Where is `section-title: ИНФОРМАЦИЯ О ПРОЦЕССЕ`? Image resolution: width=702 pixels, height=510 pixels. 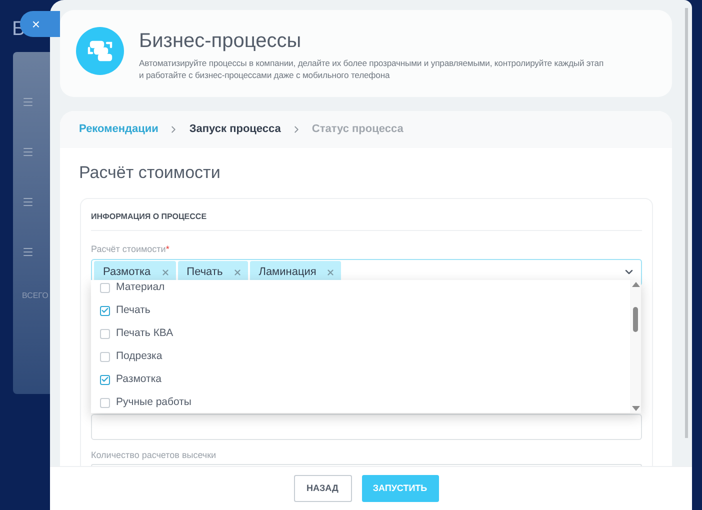 section-title: ИНФОРМАЦИЯ О ПРОЦЕССЕ is located at coordinates (366, 215).